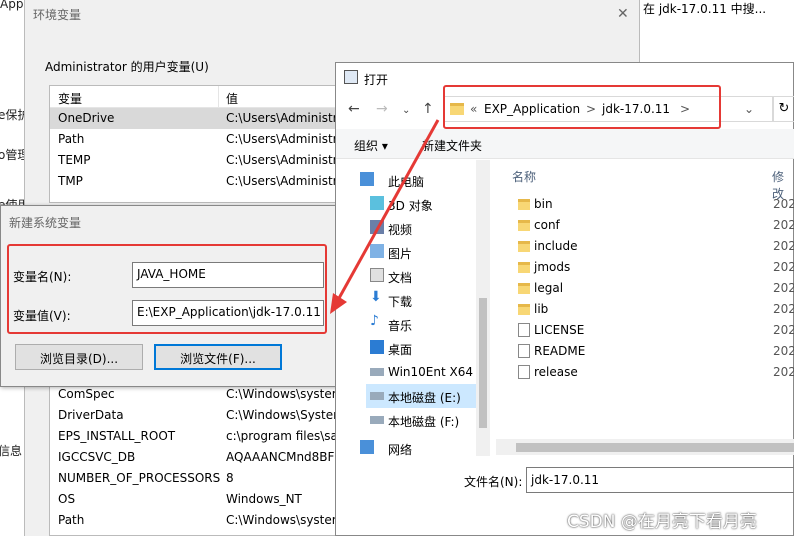  What do you see at coordinates (209, 499) in the screenshot?
I see `table-row: OS Windows_NT` at bounding box center [209, 499].